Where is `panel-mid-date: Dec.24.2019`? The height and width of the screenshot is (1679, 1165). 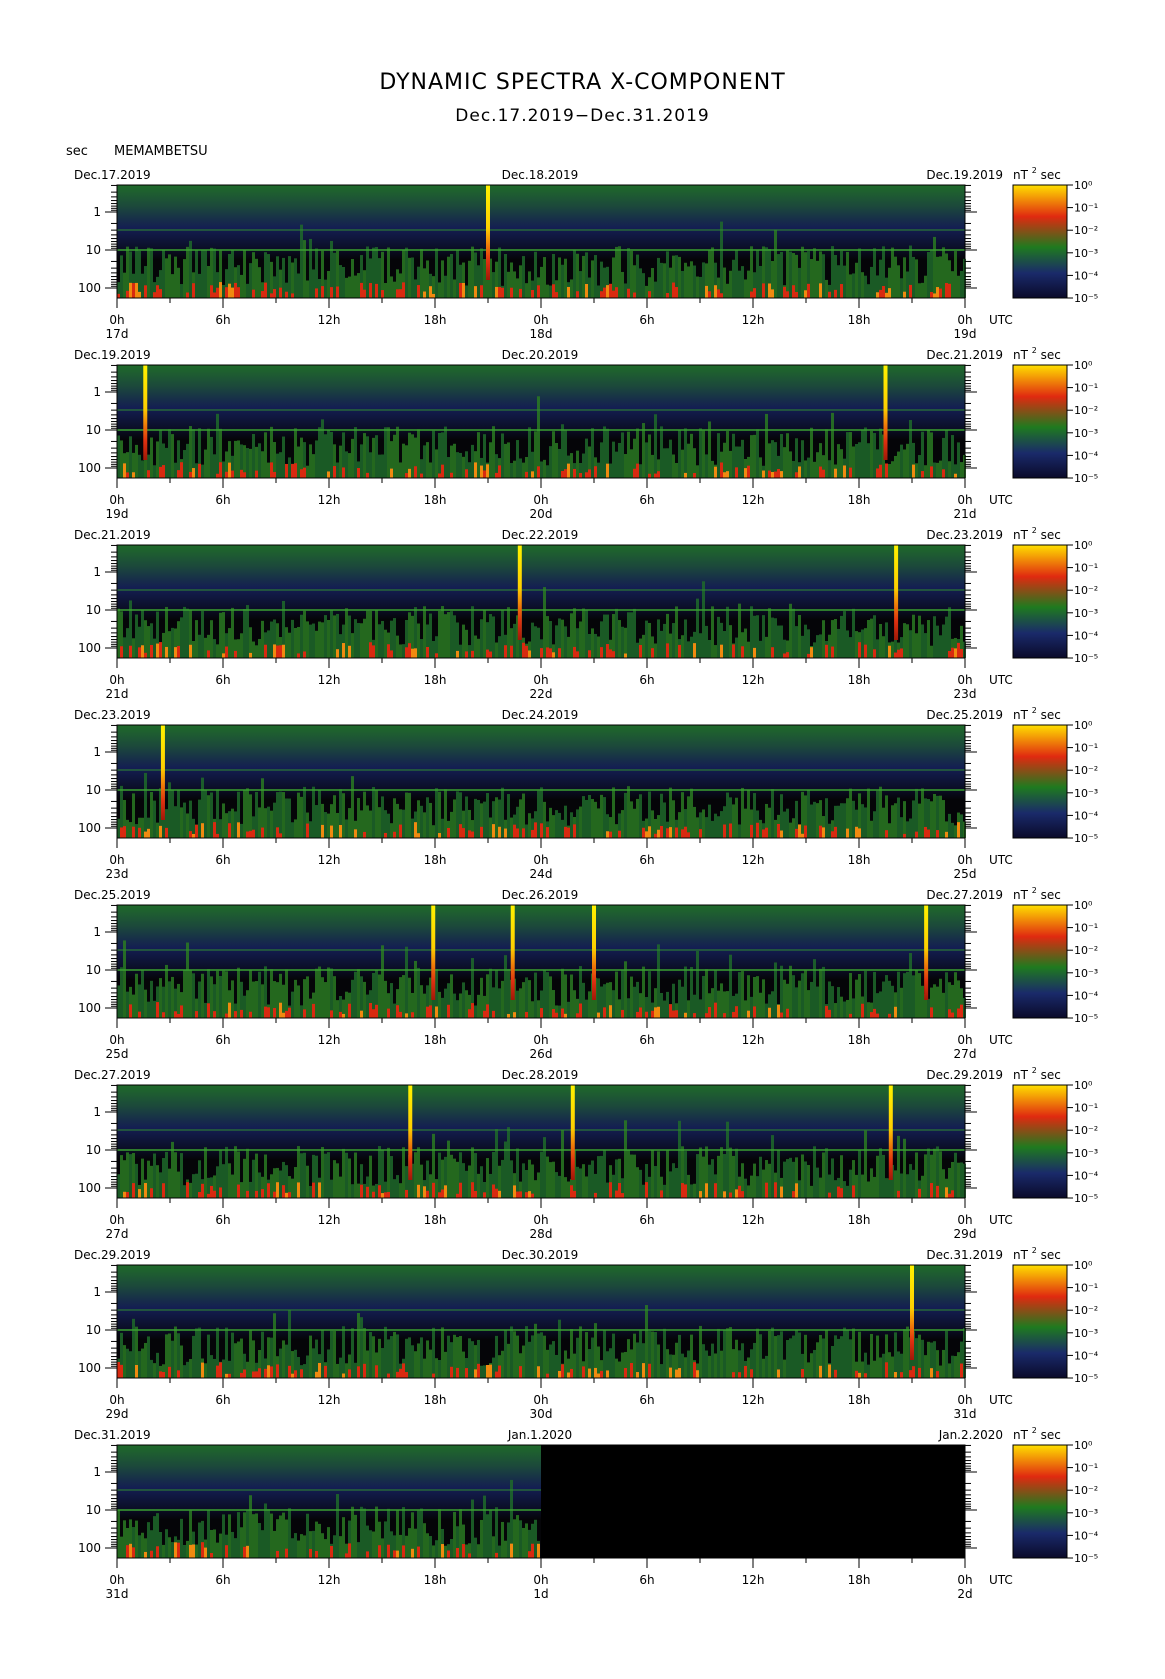
panel-mid-date: Dec.24.2019 is located at coordinates (540, 715).